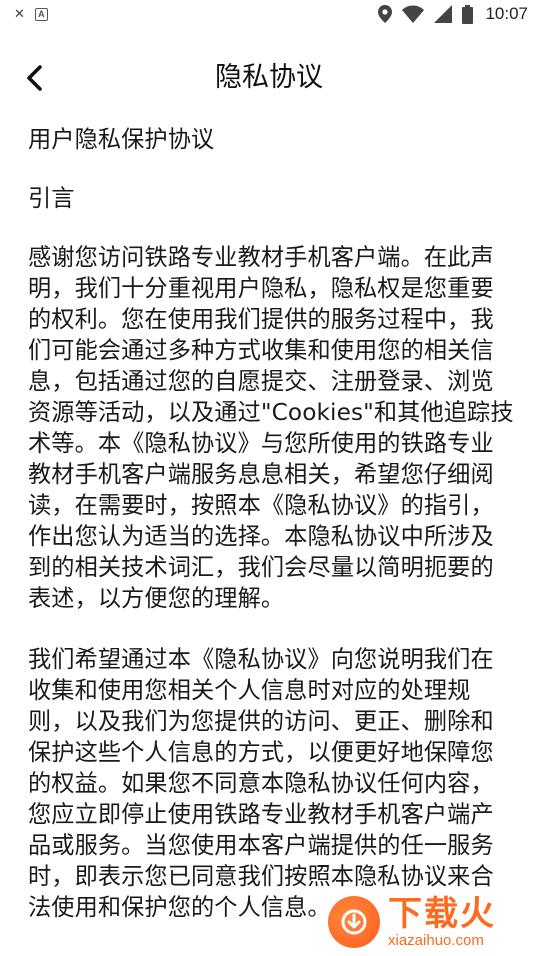  Describe the element at coordinates (413, 14) in the screenshot. I see `wifi-icon` at that location.